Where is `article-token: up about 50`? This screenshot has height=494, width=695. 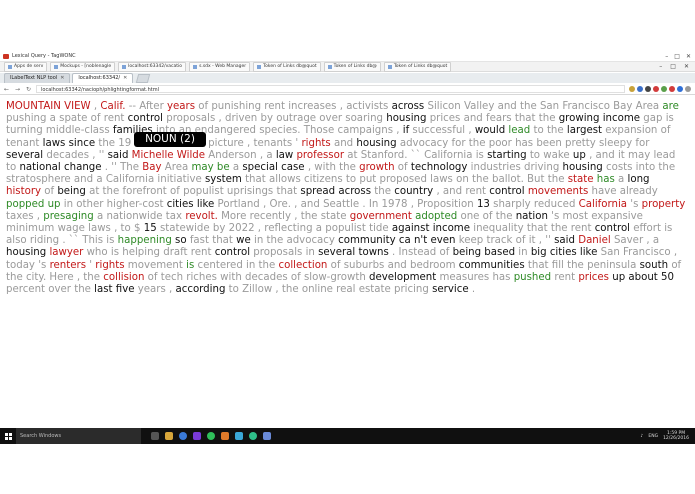 article-token: up about 50 is located at coordinates (643, 277).